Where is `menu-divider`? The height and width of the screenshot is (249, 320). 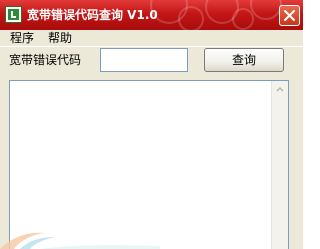 menu-divider is located at coordinates (151, 46).